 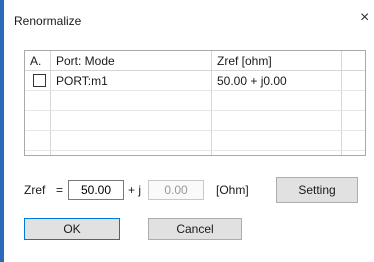 What do you see at coordinates (85, 61) in the screenshot?
I see `header-port-mode: Port: Mode` at bounding box center [85, 61].